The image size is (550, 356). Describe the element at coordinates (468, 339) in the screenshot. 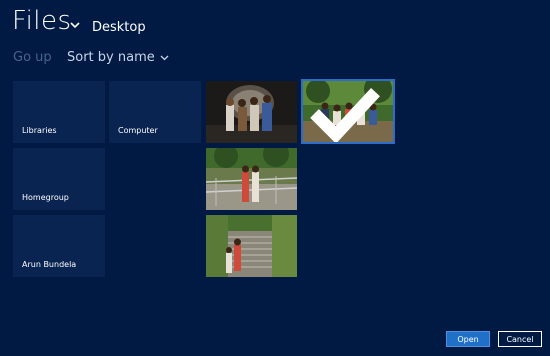

I see `open-button: Open` at that location.